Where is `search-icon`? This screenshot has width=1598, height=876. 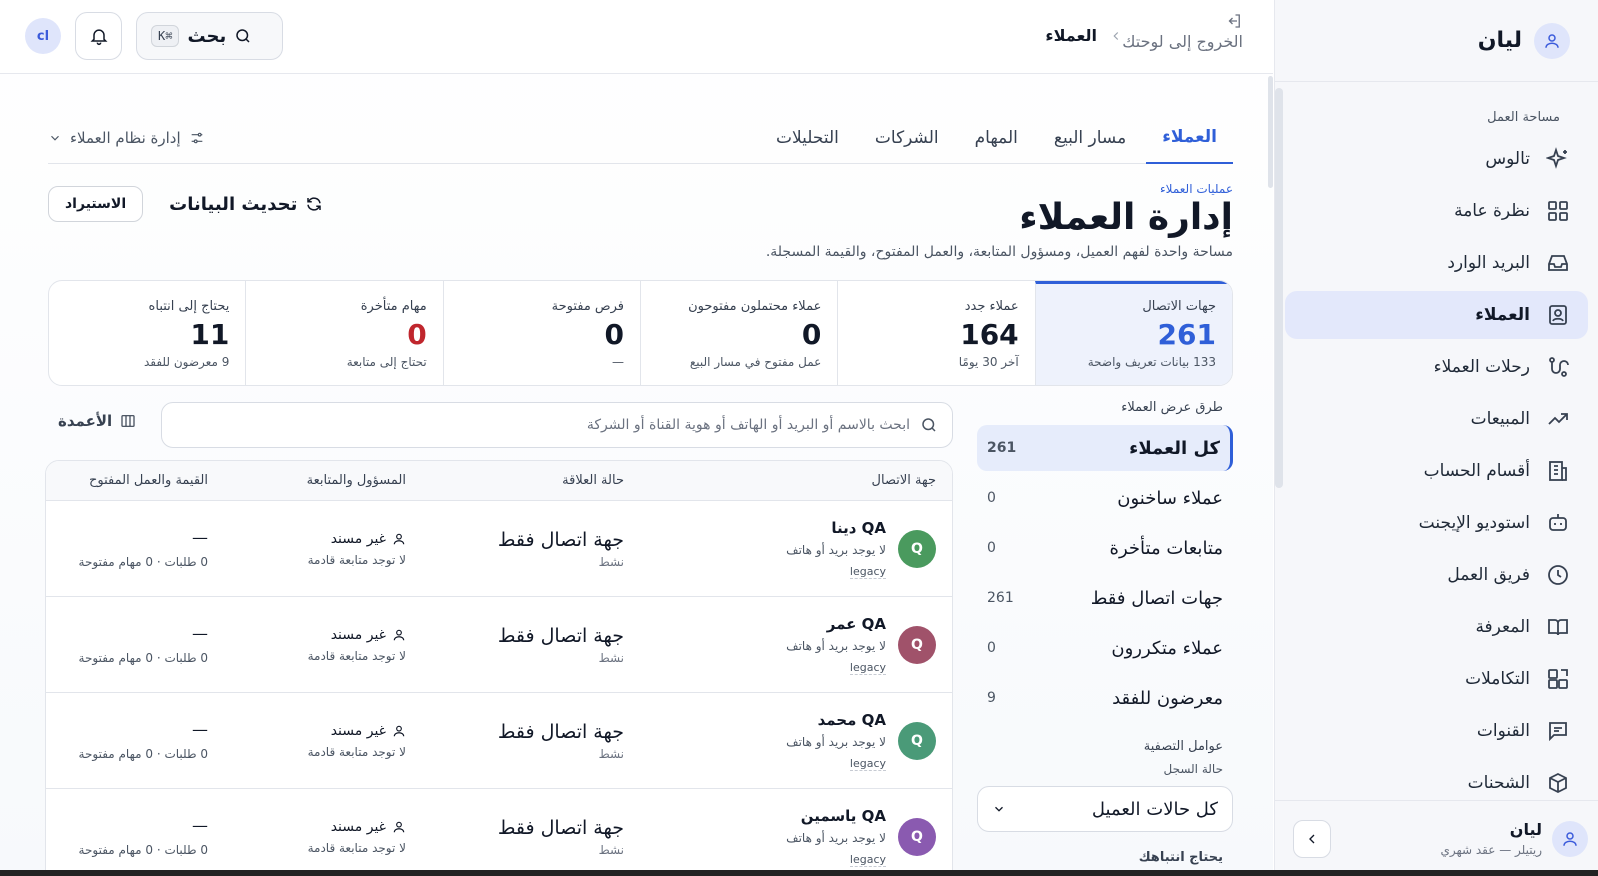 search-icon is located at coordinates (243, 36).